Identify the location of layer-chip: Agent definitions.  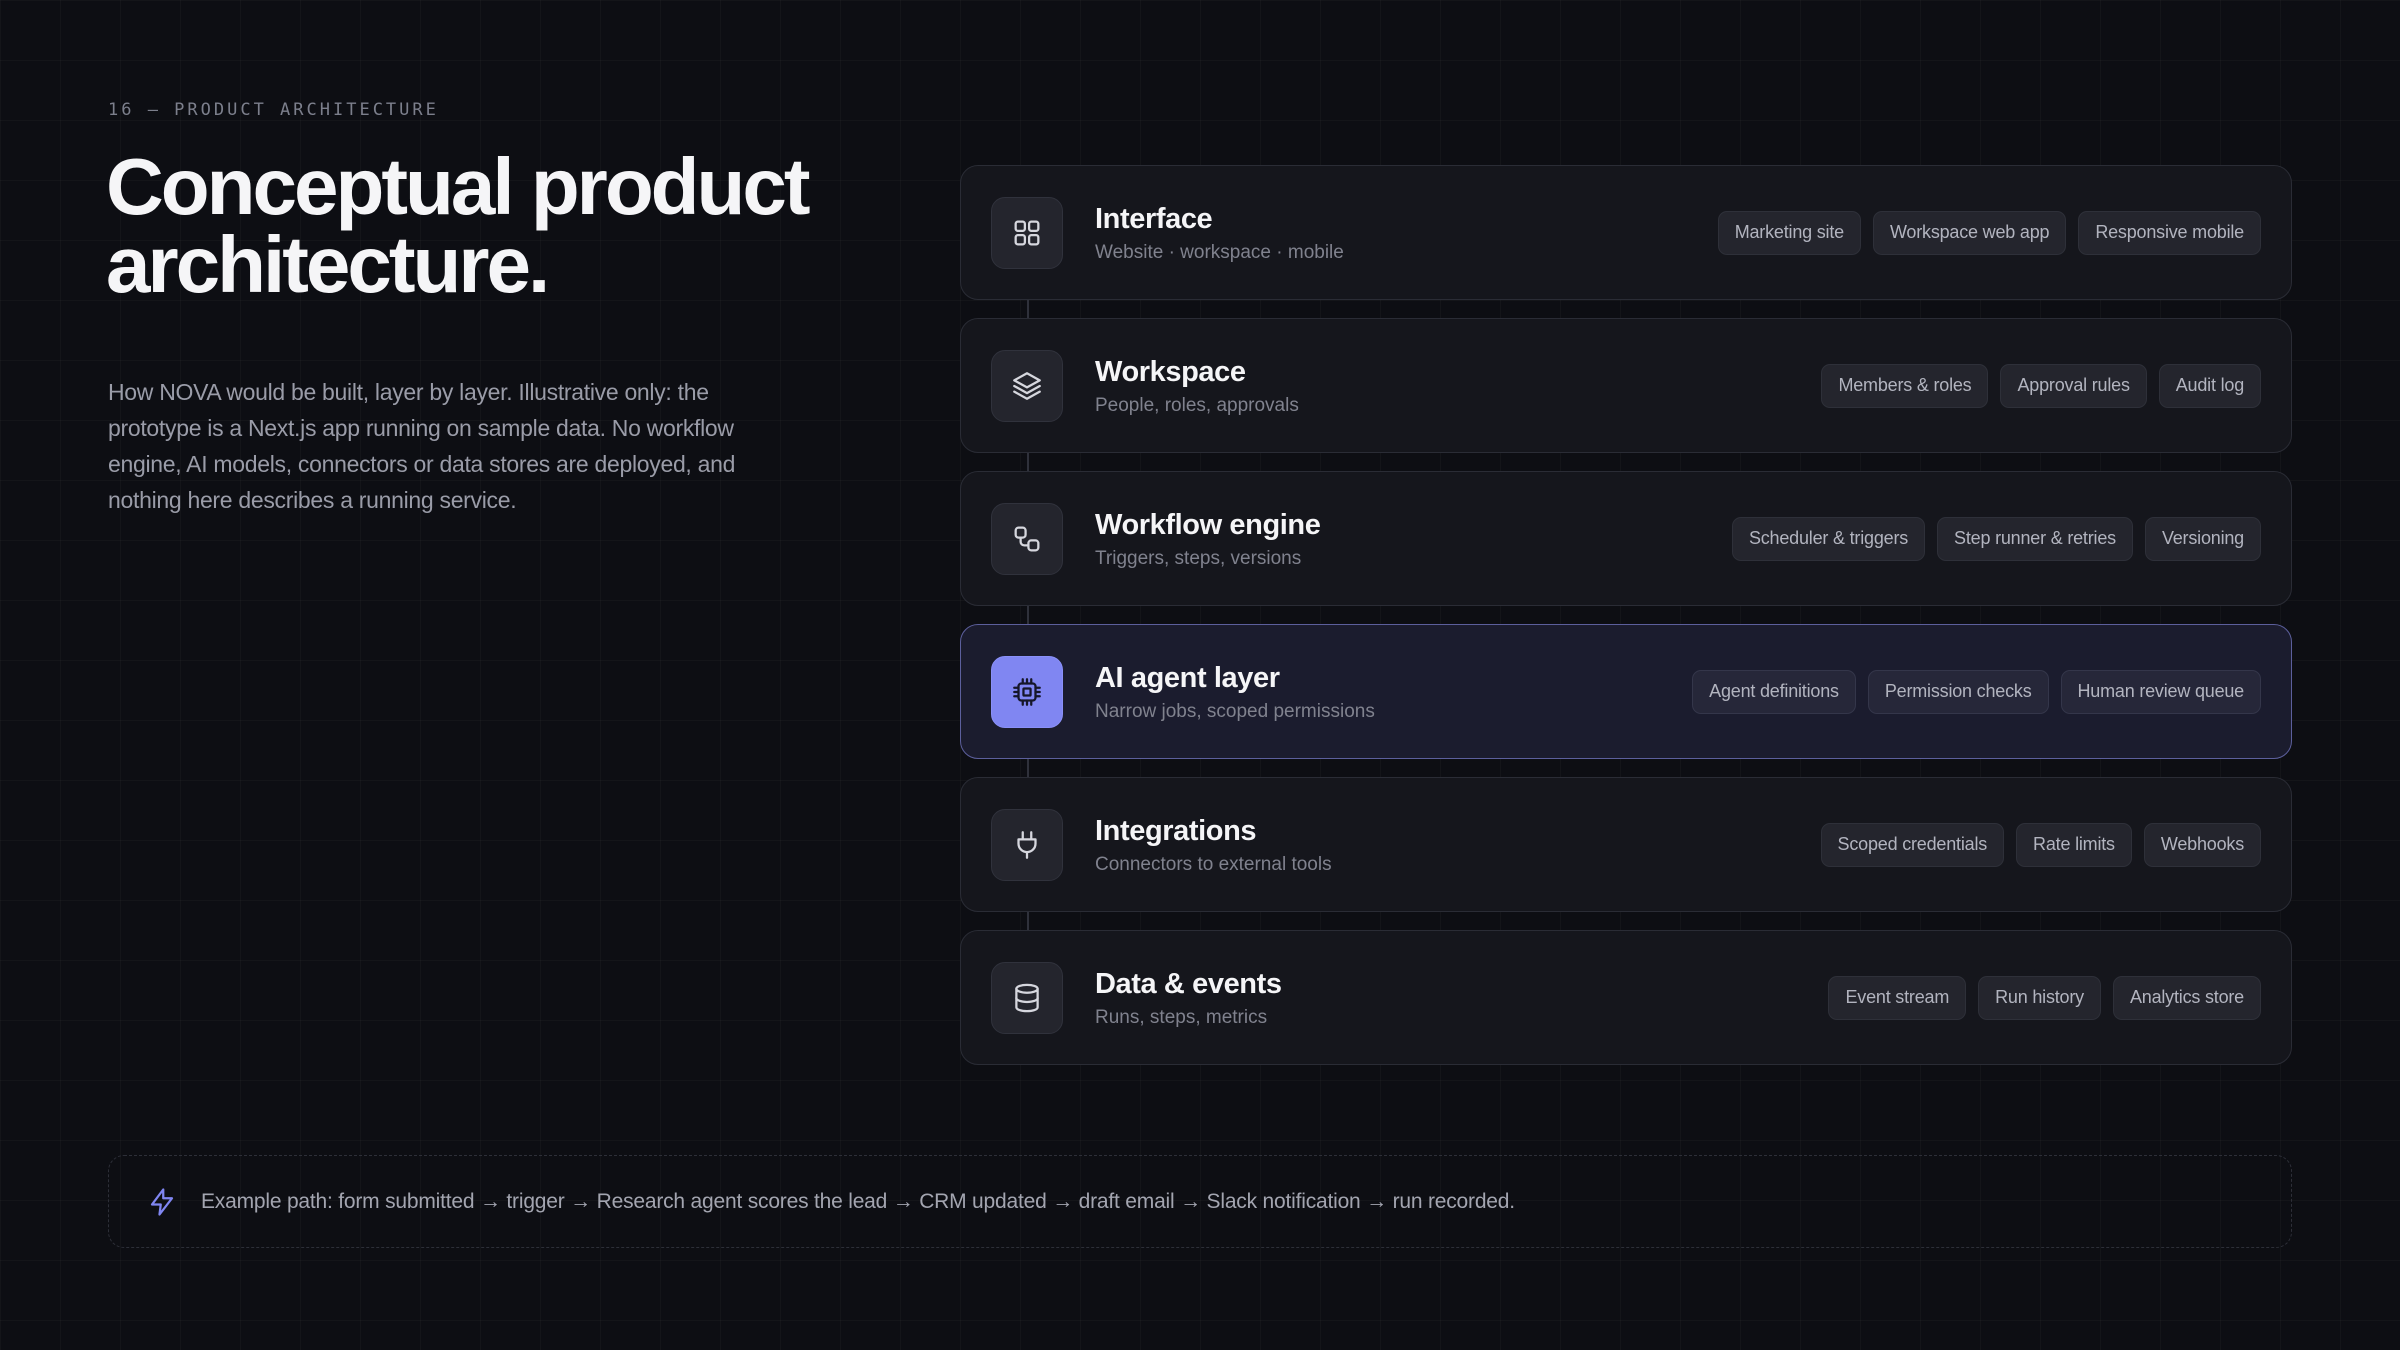
(1774, 691).